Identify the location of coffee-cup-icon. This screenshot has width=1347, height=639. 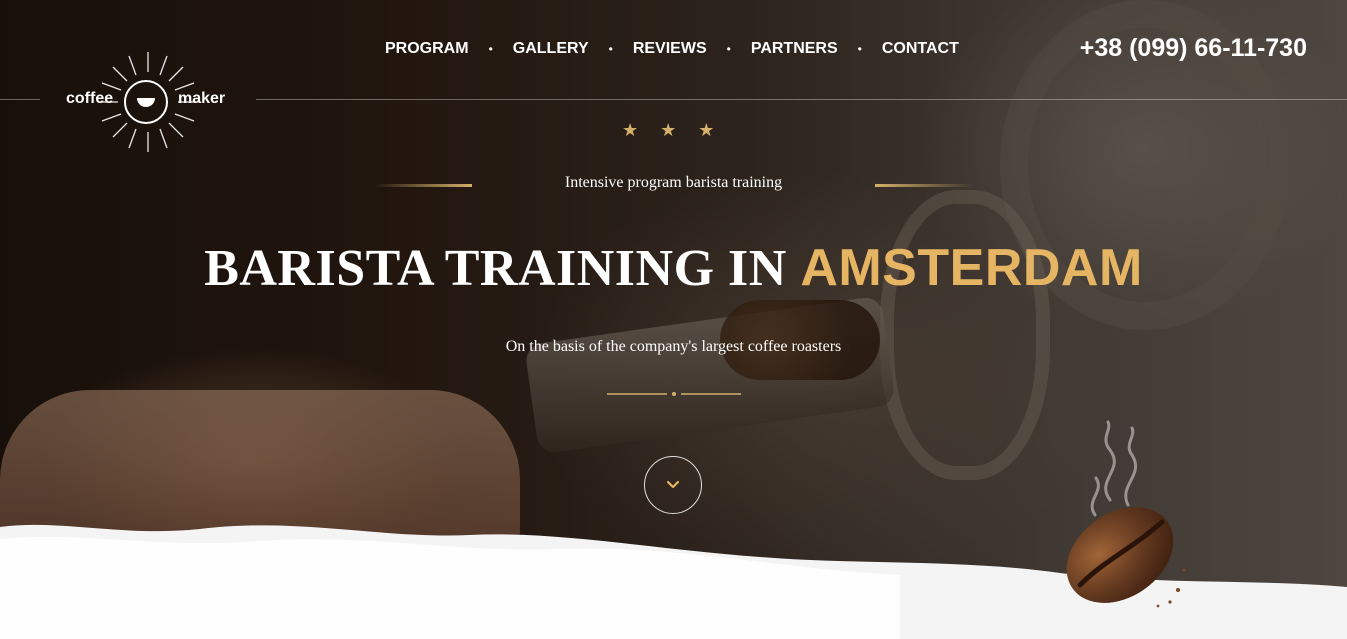
(146, 102).